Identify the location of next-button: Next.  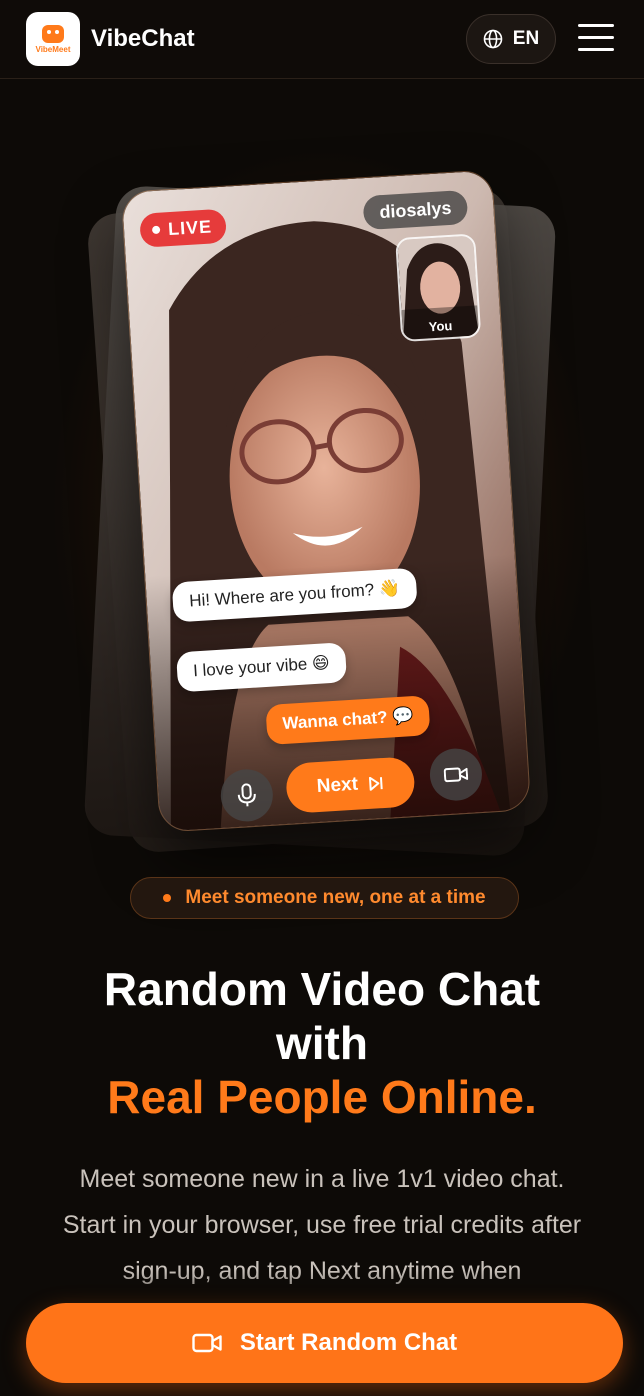
(350, 785).